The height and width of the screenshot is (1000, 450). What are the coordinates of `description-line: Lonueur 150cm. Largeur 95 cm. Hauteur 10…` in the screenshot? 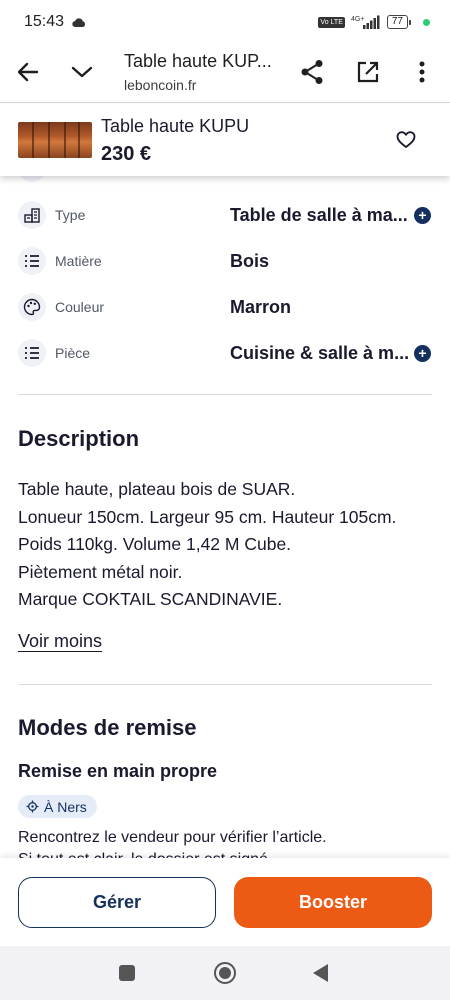 It's located at (207, 516).